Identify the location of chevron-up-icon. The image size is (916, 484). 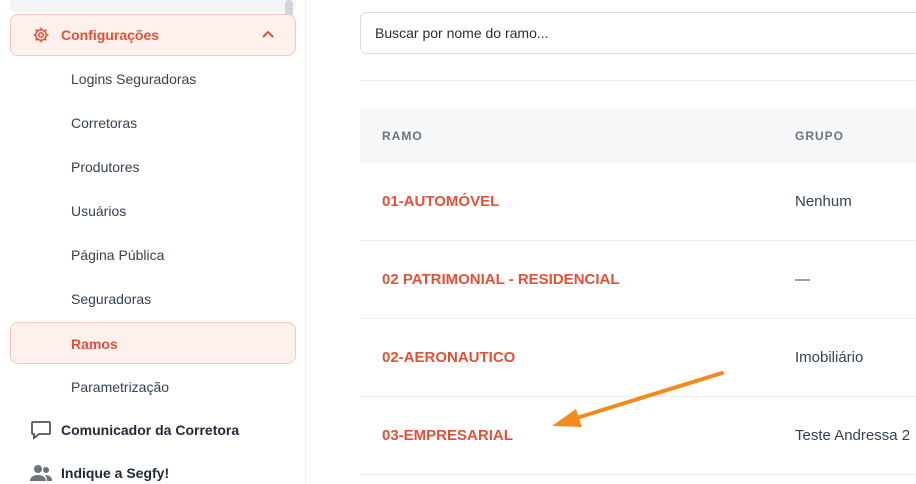
(268, 35).